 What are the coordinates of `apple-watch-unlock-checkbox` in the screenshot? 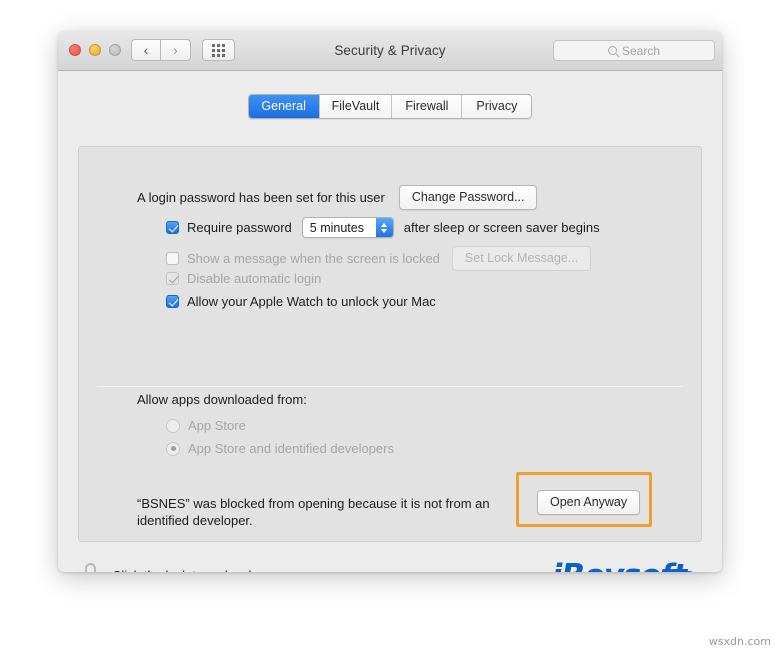 It's located at (172, 301).